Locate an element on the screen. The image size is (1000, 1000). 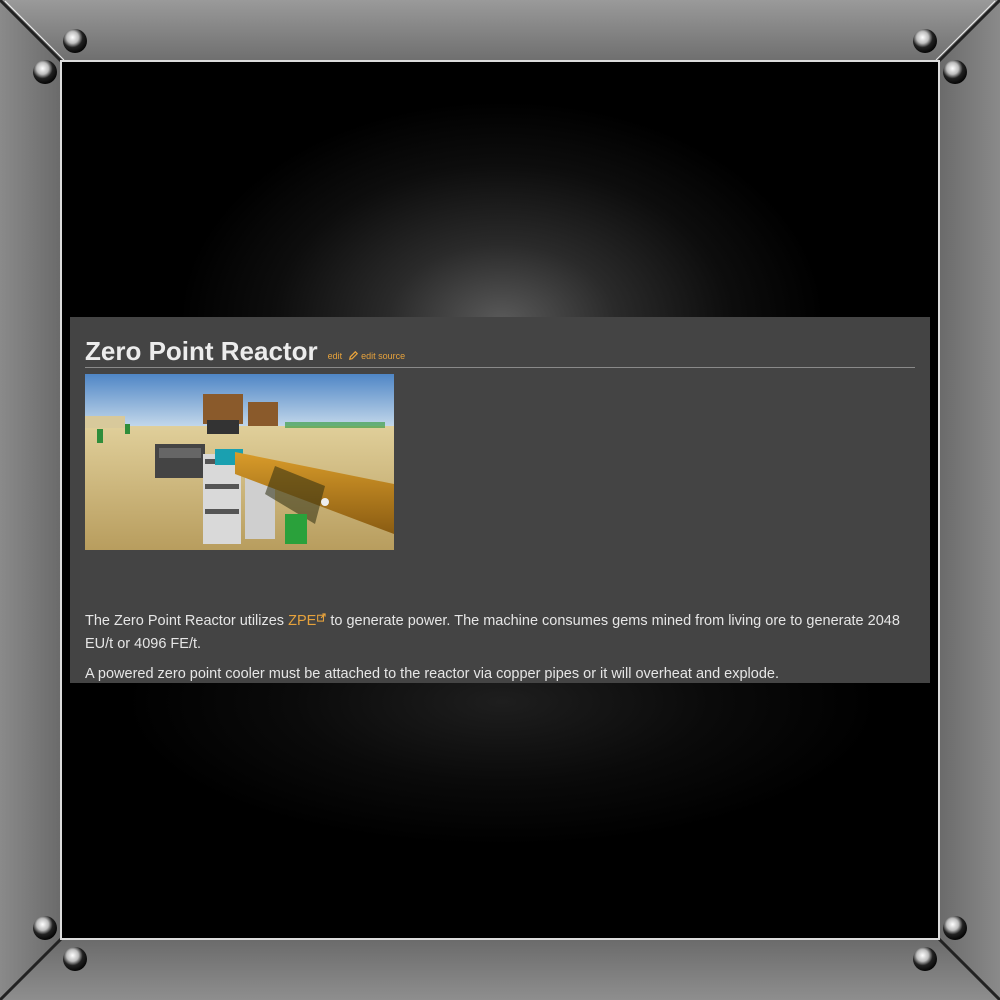
edit-link: edit is located at coordinates (335, 356).